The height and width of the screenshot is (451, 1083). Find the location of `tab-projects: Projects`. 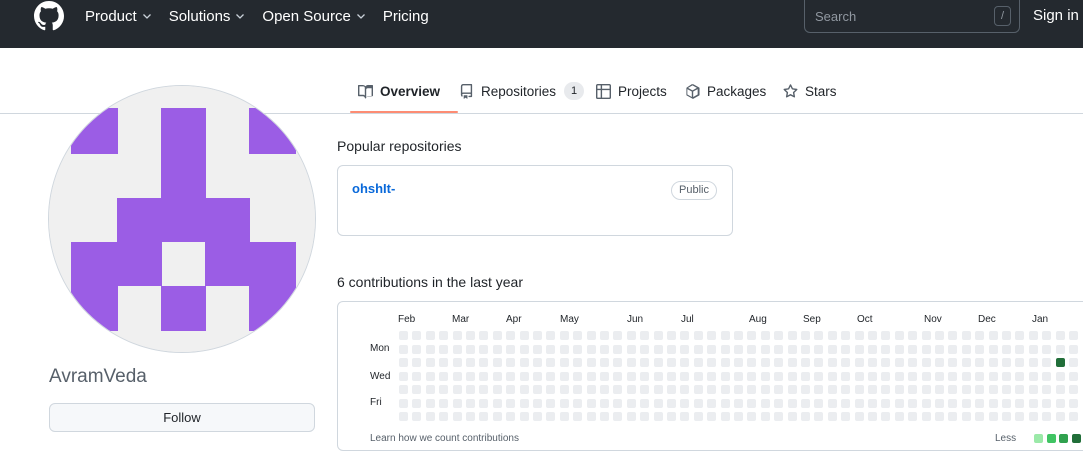

tab-projects: Projects is located at coordinates (631, 91).